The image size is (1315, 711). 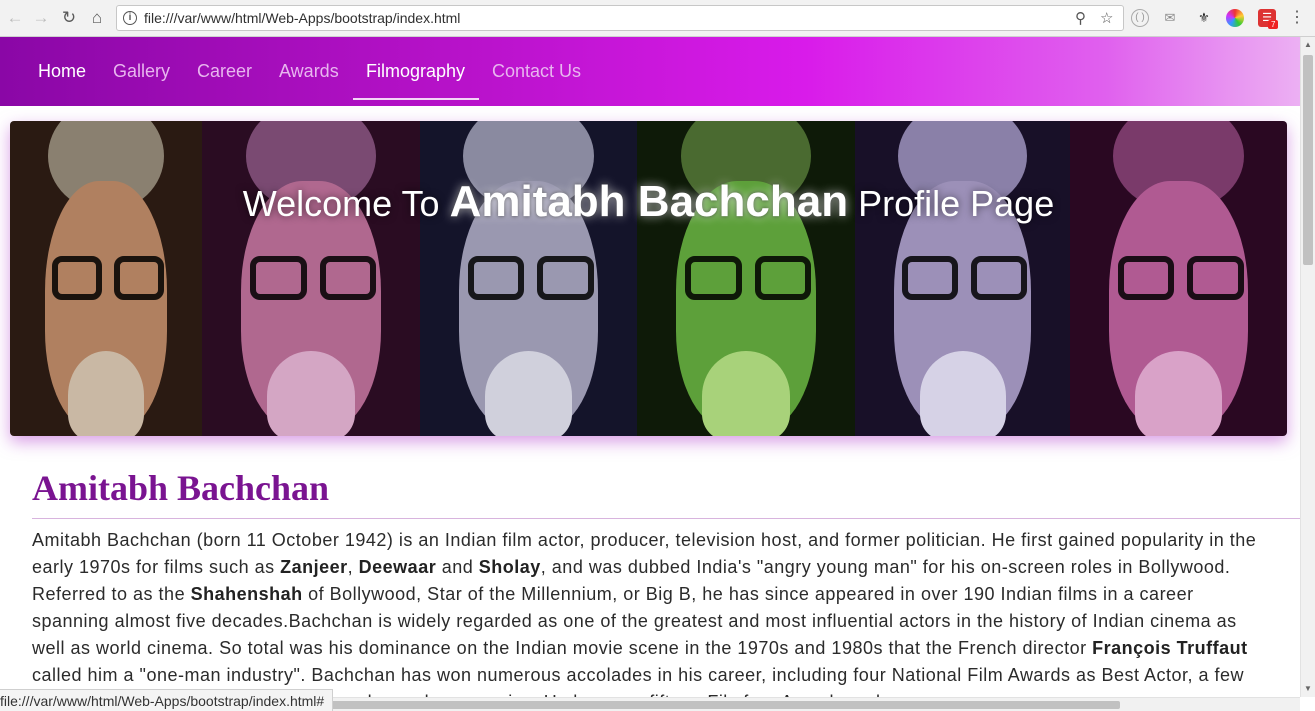 I want to click on extension-colorwheel-icon, so click(x=1235, y=18).